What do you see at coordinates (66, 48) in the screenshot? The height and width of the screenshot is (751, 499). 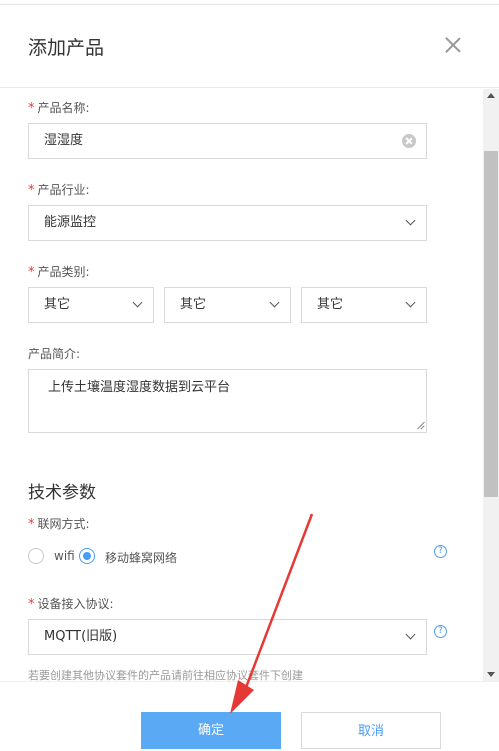 I see `dialog-title: 添加产品` at bounding box center [66, 48].